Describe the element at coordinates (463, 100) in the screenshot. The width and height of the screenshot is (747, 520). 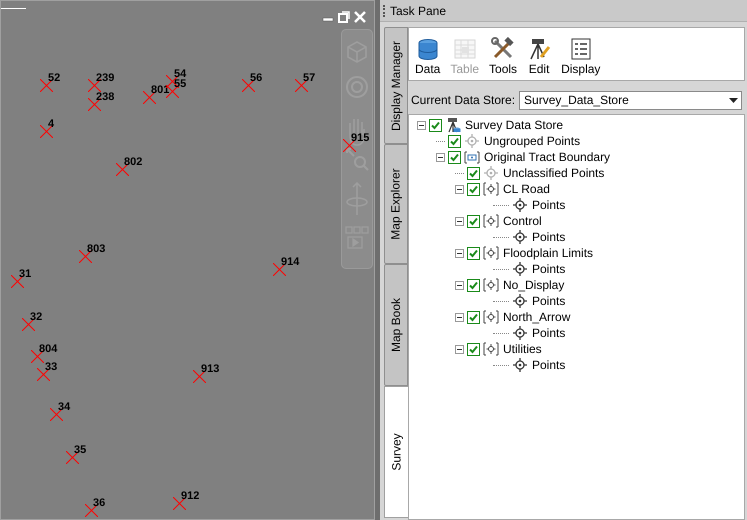
I see `field-label: Current Data Store:` at that location.